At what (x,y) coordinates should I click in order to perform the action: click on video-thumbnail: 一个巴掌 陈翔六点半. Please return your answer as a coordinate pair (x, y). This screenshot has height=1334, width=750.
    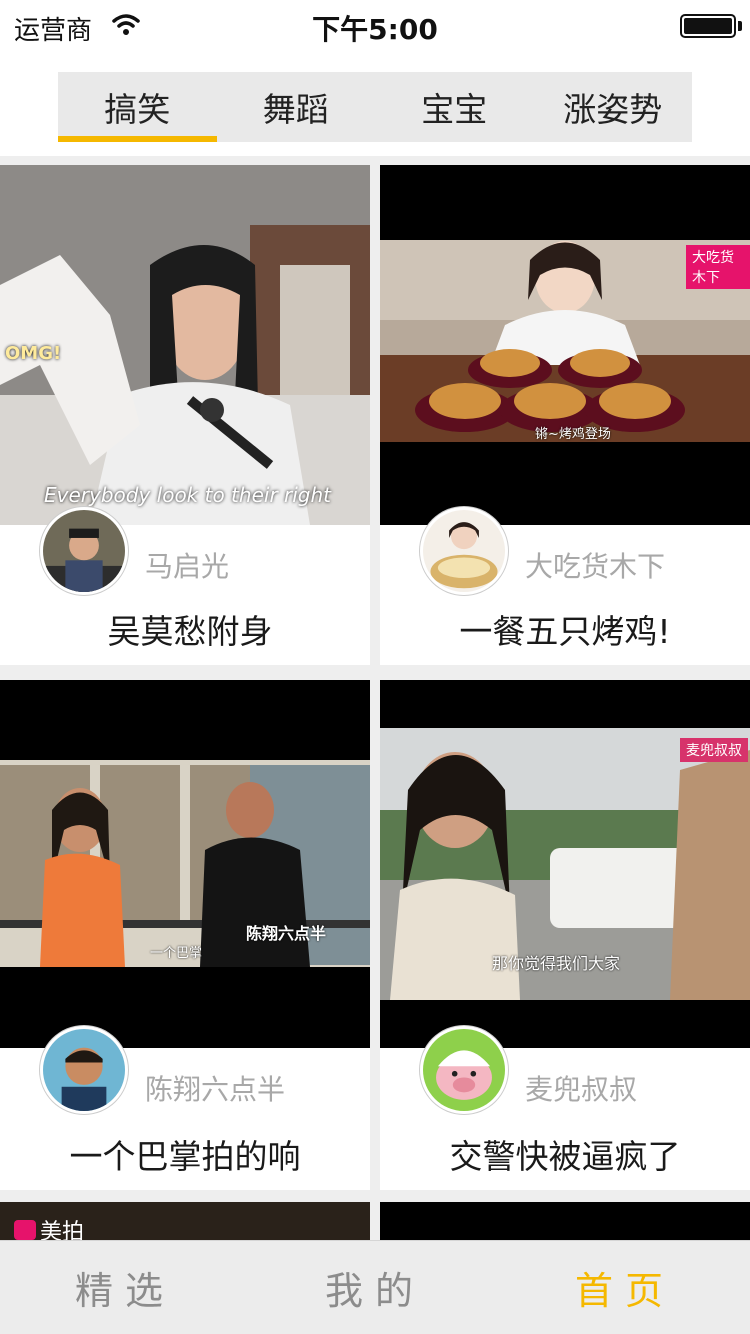
    Looking at the image, I should click on (185, 864).